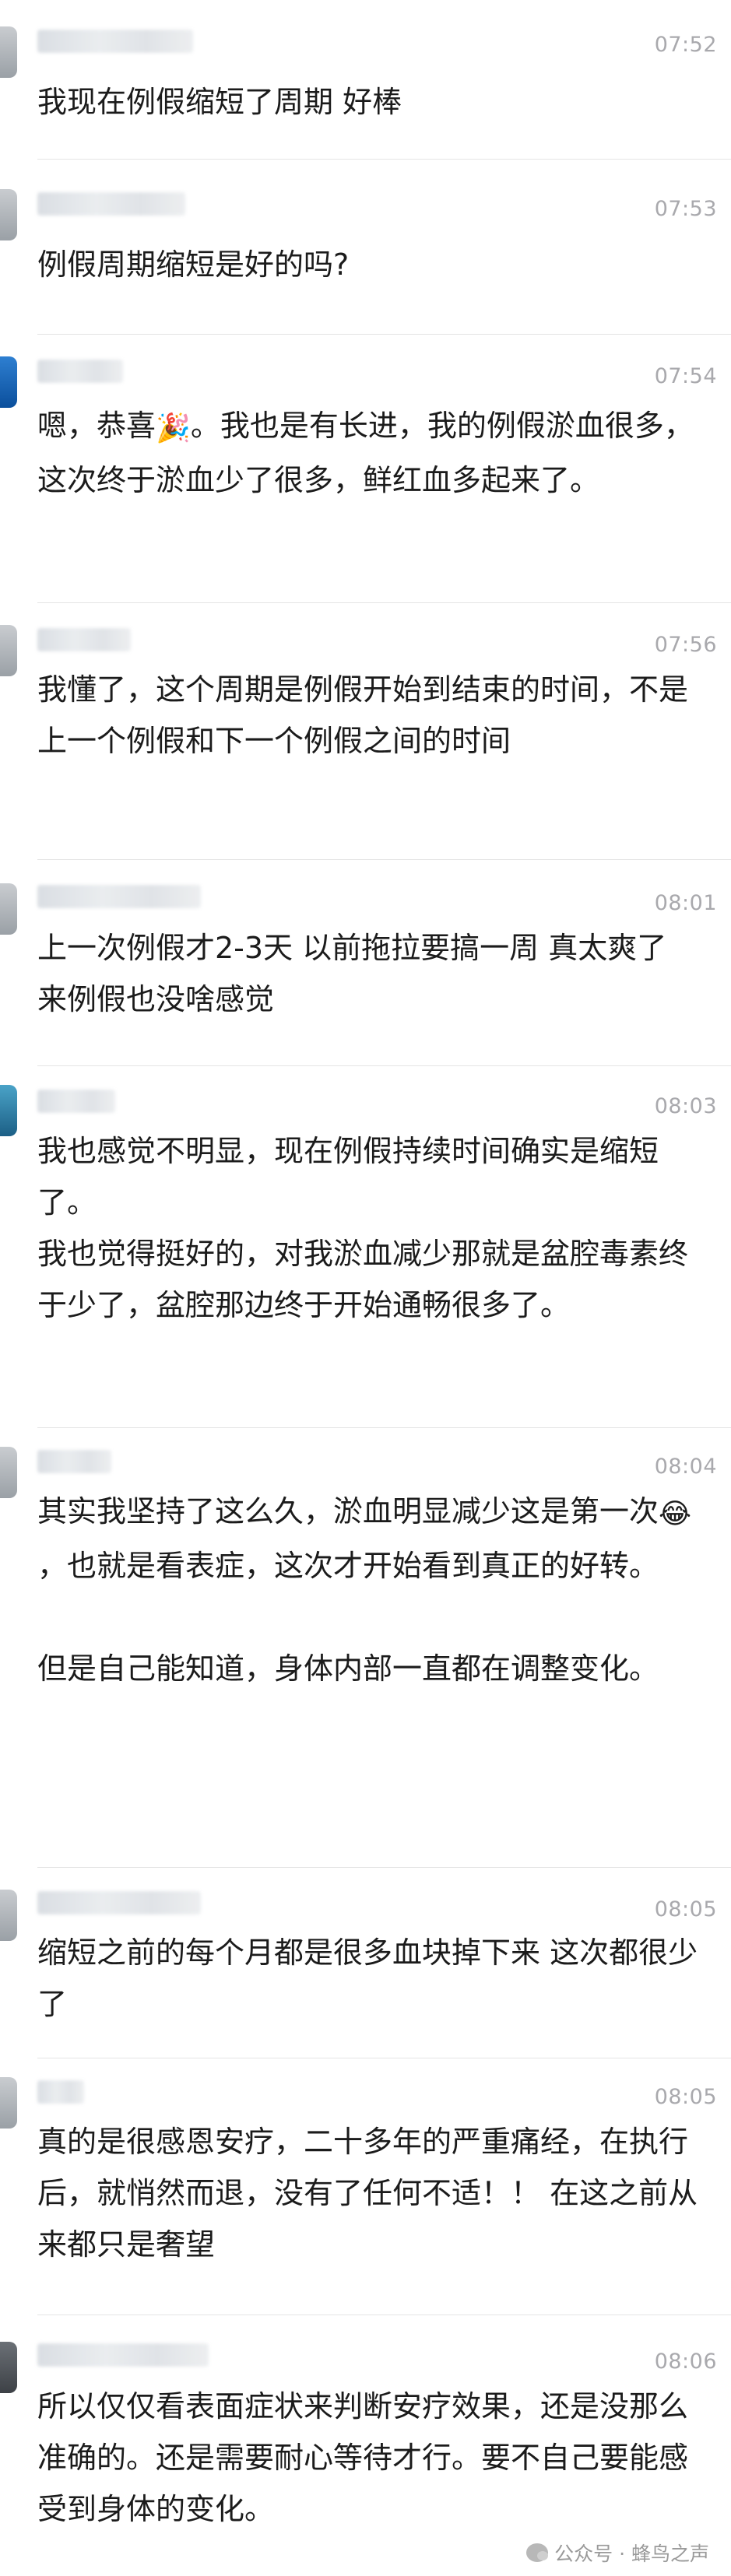 Image resolution: width=731 pixels, height=2576 pixels. What do you see at coordinates (363, 715) in the screenshot?
I see `message-text: 我懂了，这个周期是例假开始到结束的时间，不是上一个例假和下一个例假之间的时间` at bounding box center [363, 715].